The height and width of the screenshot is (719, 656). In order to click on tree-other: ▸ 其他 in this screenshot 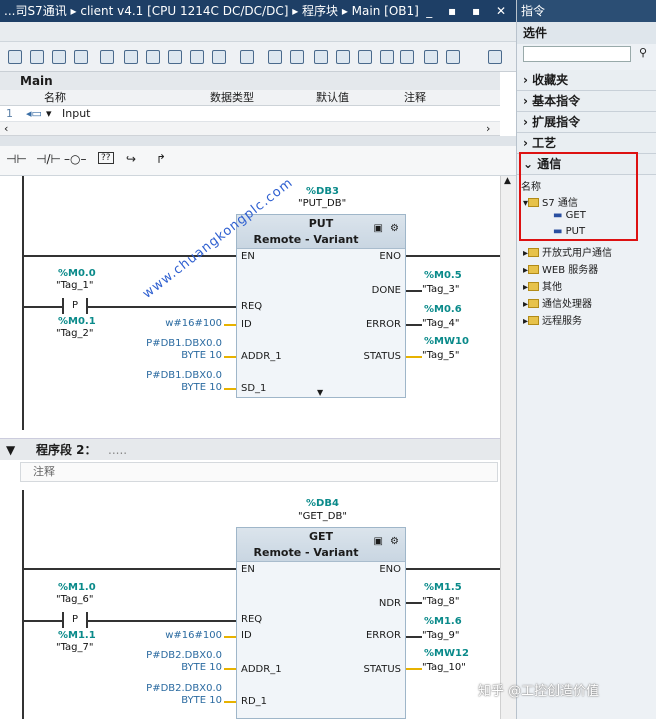, I will do `click(542, 285)`.